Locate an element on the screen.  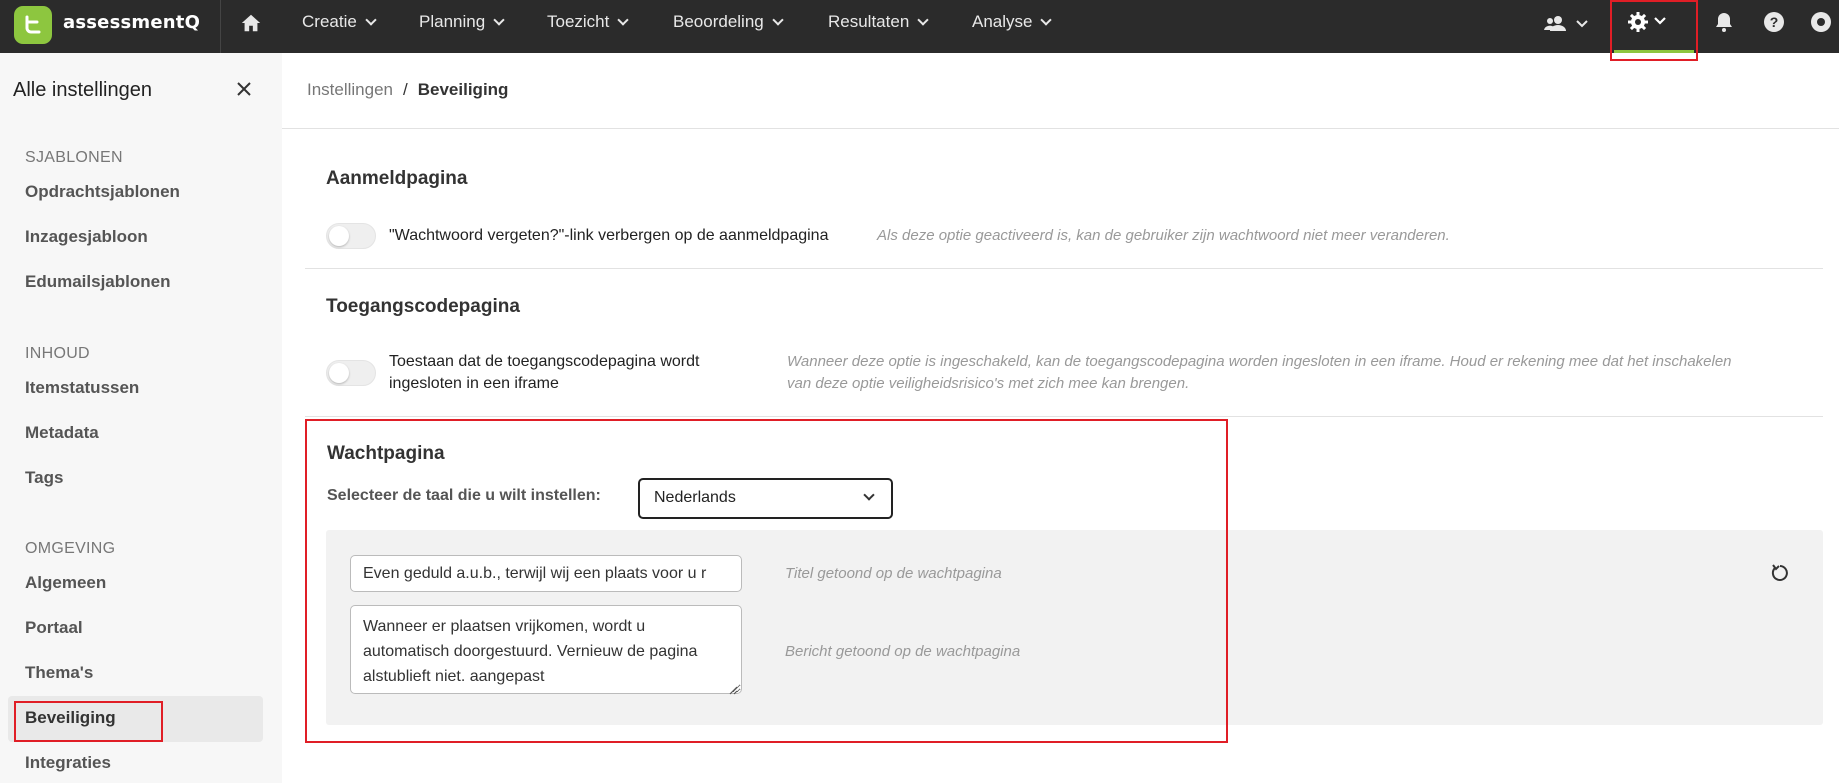
breadcrumb-current: Beveiliging is located at coordinates (463, 89).